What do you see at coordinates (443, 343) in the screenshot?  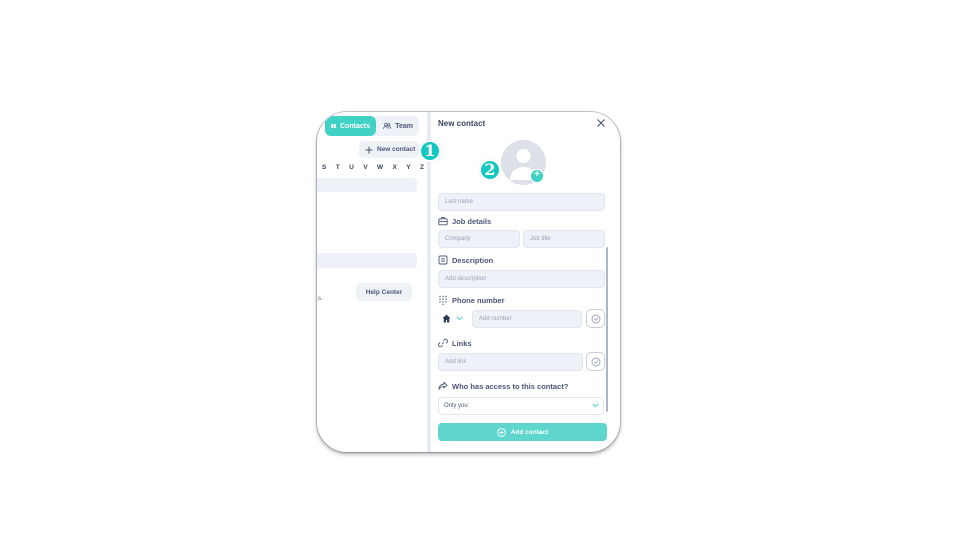 I see `link-icon` at bounding box center [443, 343].